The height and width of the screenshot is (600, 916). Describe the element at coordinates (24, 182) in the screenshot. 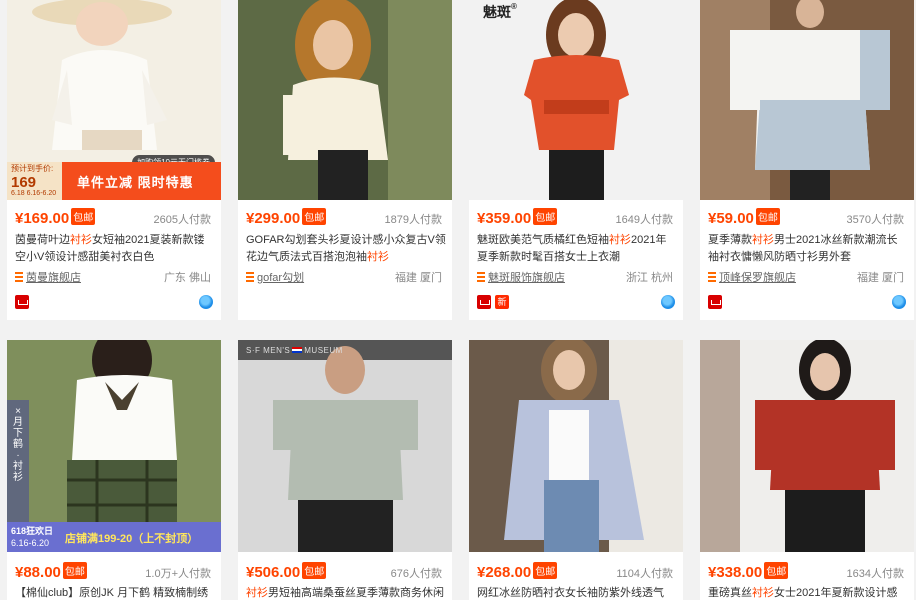

I see `promo-price: 169` at that location.